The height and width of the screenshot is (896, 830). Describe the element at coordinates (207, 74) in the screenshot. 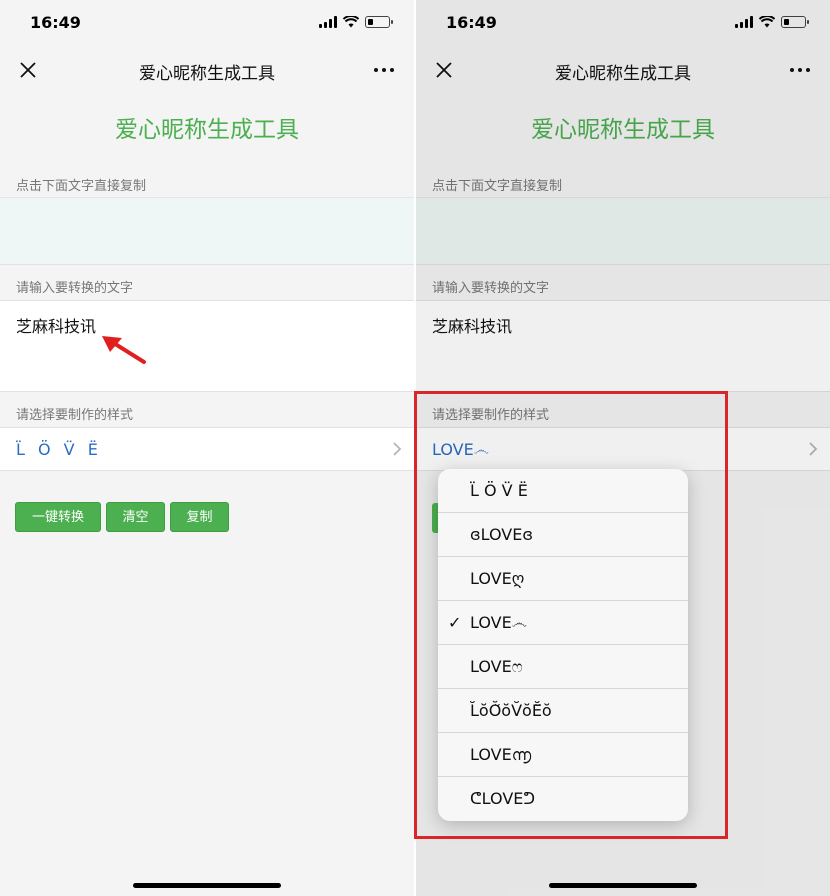

I see `nav-title: 爱心昵称生成工具` at that location.